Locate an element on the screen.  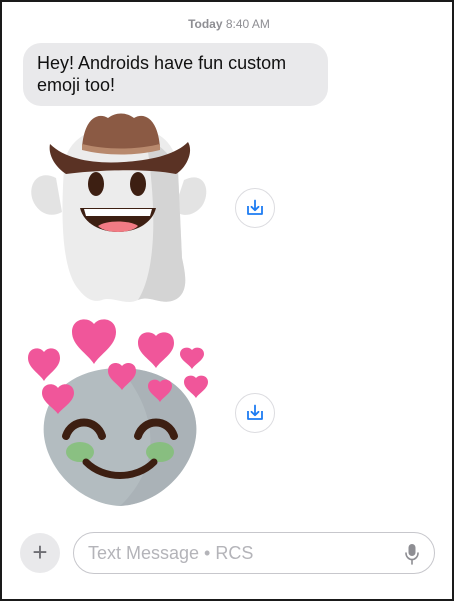
microphone-icon is located at coordinates (412, 554).